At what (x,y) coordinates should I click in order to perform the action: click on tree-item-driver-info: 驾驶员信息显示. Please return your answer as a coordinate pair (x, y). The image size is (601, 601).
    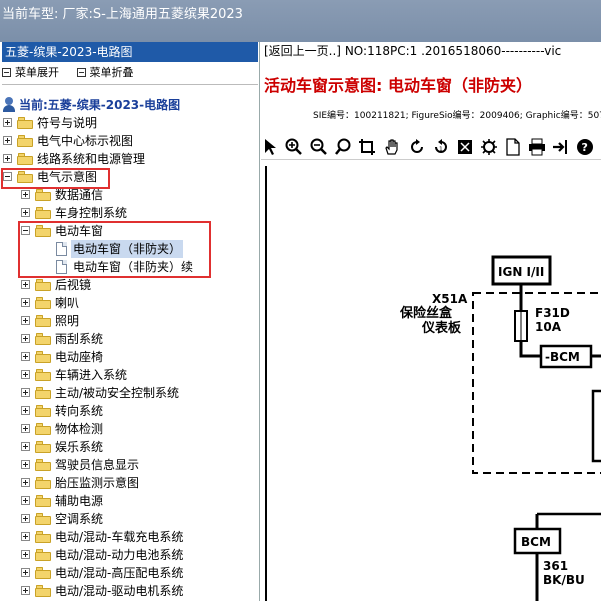
    Looking at the image, I should click on (120, 465).